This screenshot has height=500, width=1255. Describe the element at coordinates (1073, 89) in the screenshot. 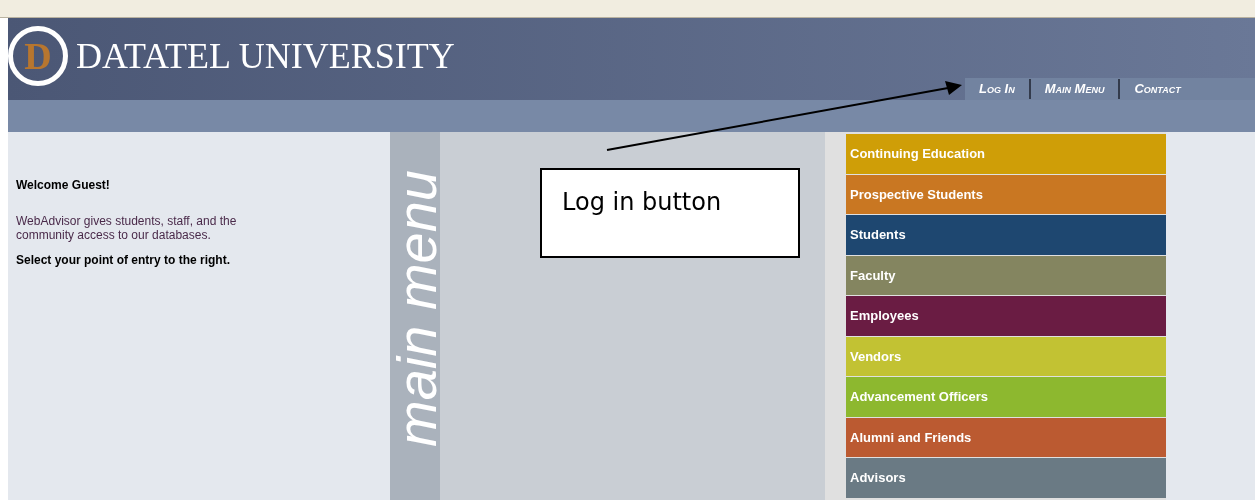

I see `nav-link: Main Menu` at that location.